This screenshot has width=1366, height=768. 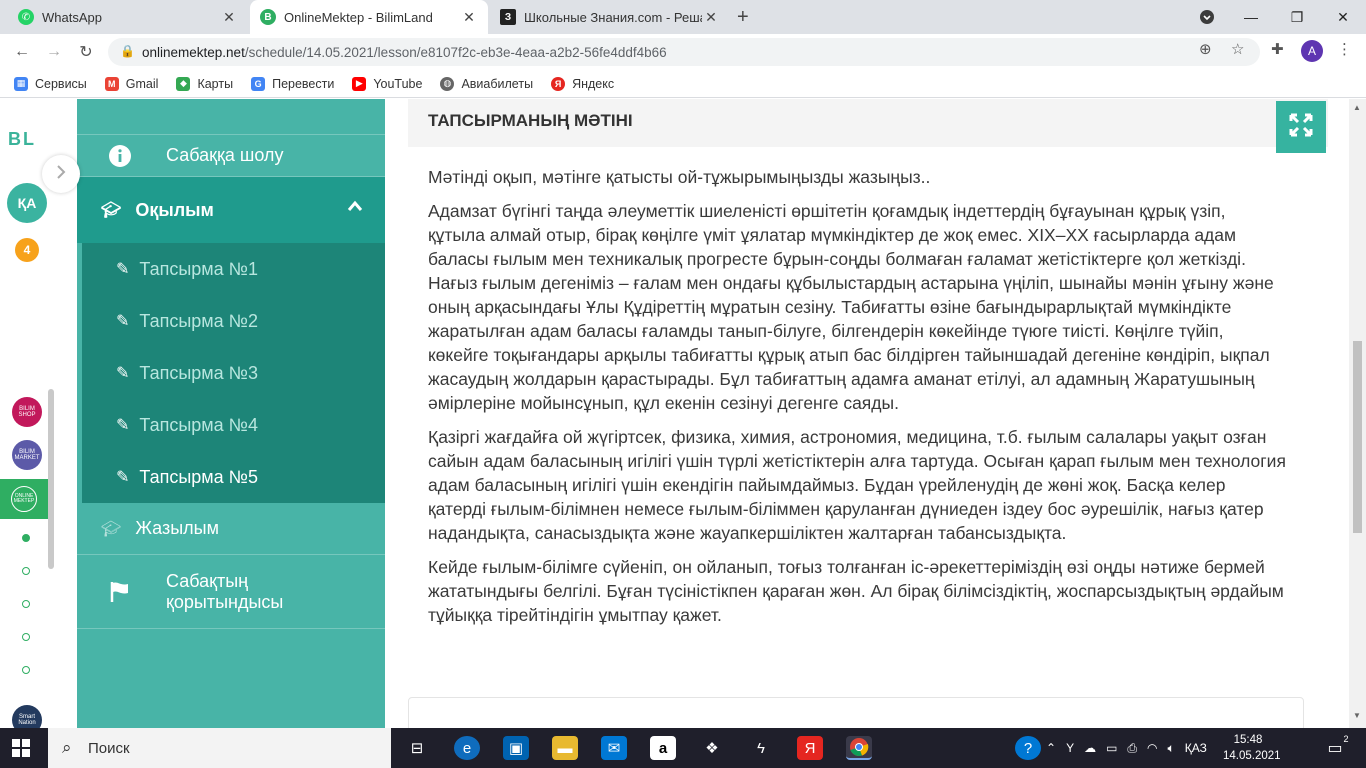 I want to click on yandex-tray-icon: Y, so click(x=1070, y=748).